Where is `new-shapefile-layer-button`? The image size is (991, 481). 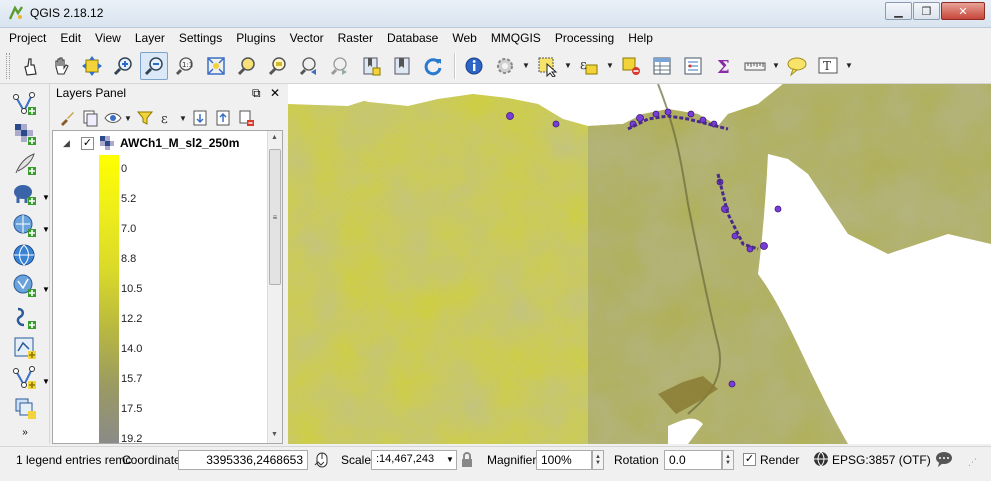
new-shapefile-layer-button is located at coordinates (25, 348).